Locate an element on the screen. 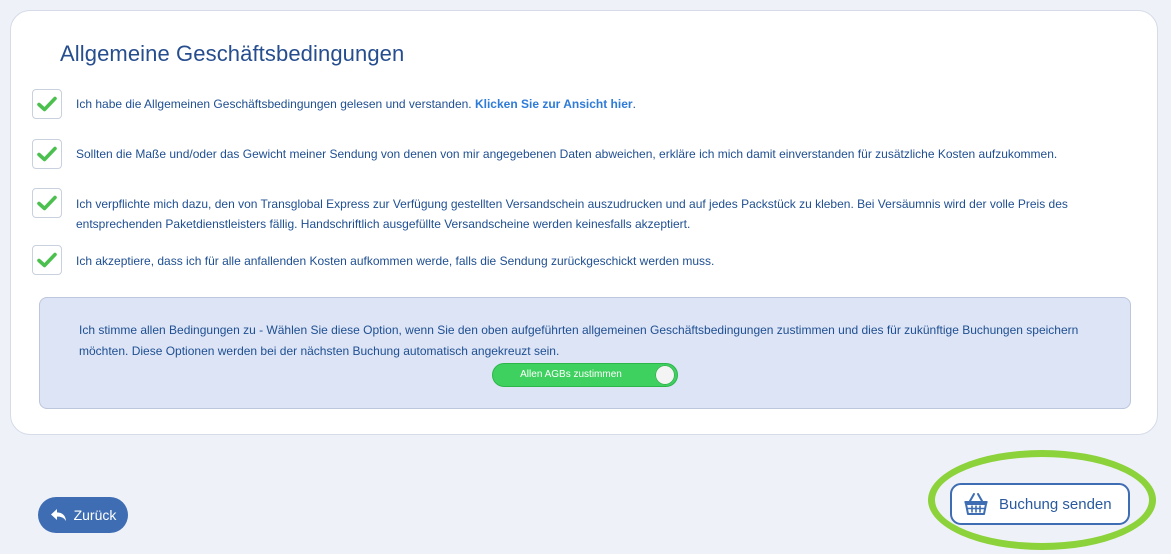  accept-all-toggle: Allen AGBs zustimmen is located at coordinates (585, 375).